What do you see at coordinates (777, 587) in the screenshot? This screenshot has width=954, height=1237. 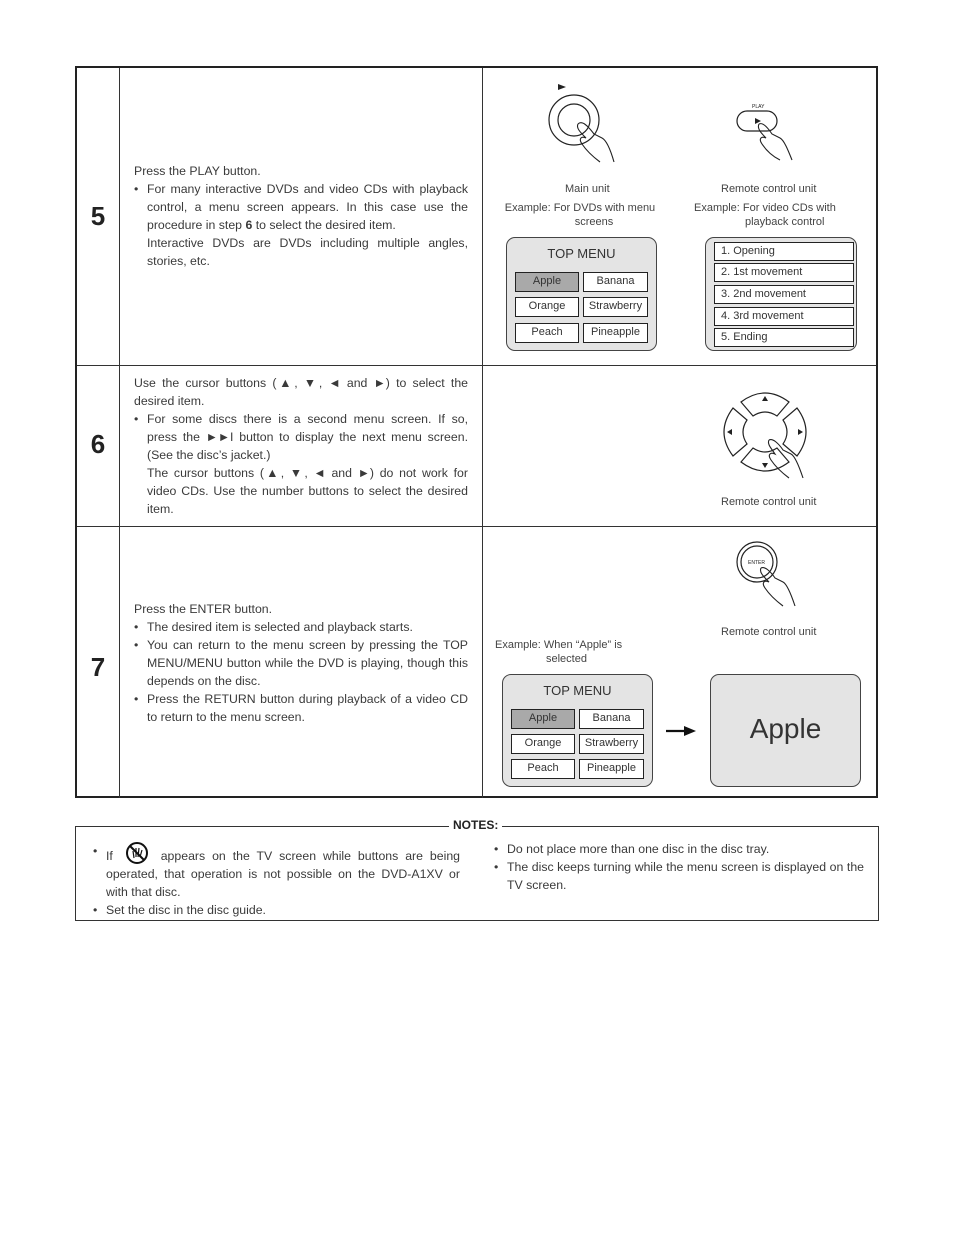 I see `hand-icon` at bounding box center [777, 587].